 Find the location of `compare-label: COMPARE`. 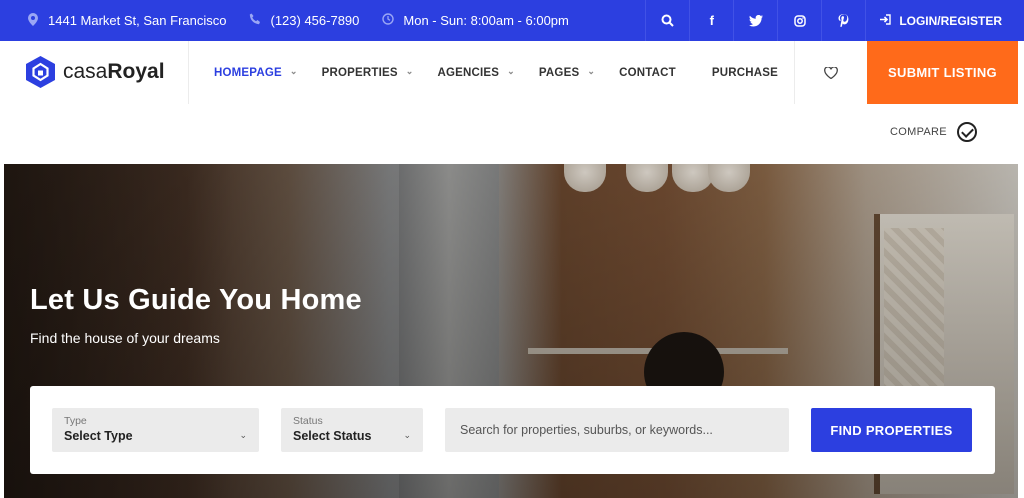

compare-label: COMPARE is located at coordinates (918, 132).